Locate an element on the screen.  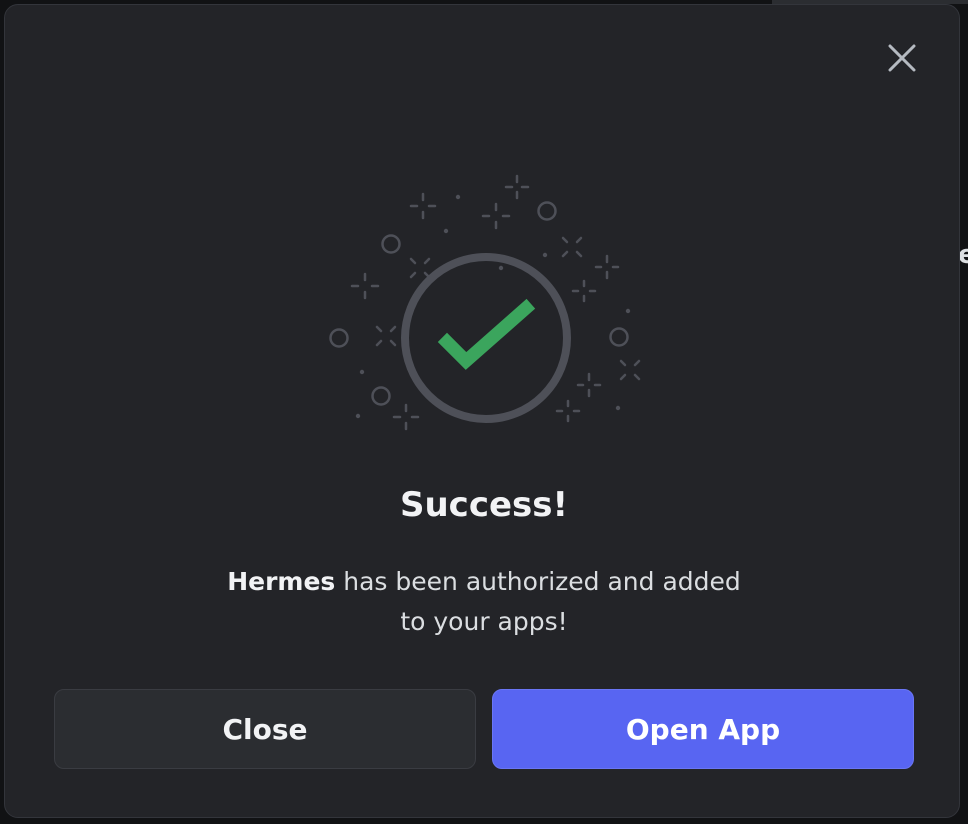
close-button: Close is located at coordinates (265, 729).